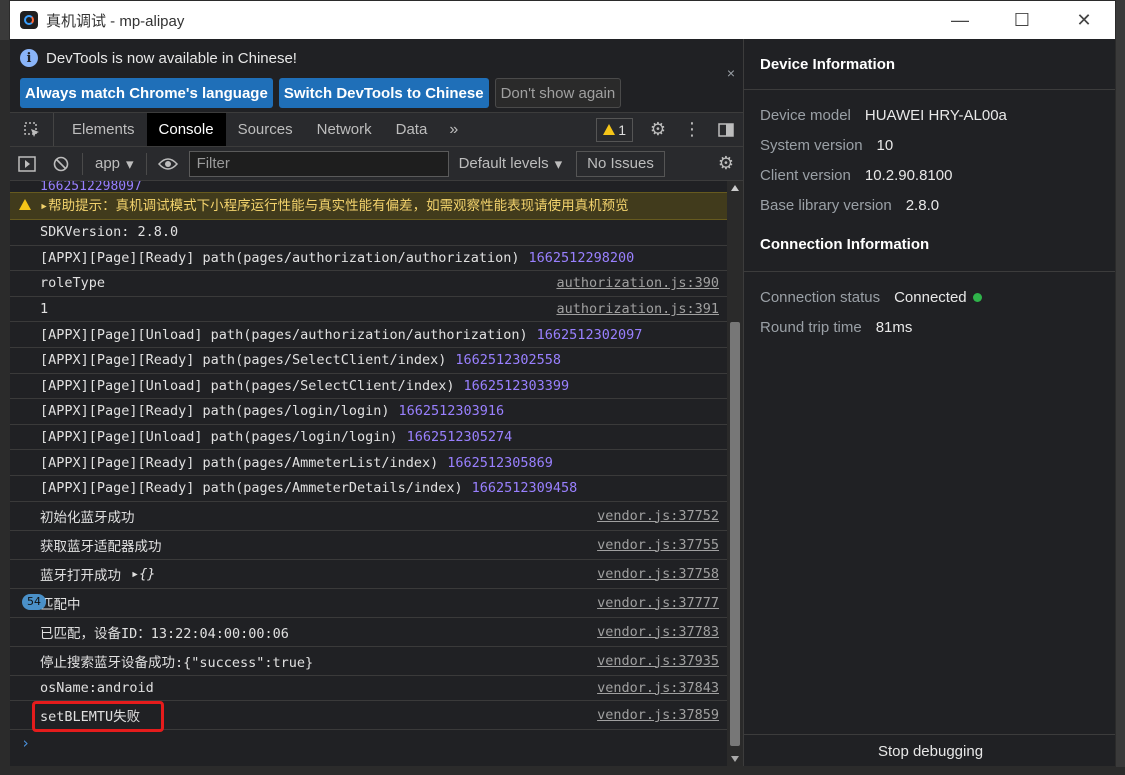 The image size is (1125, 775). Describe the element at coordinates (97, 687) in the screenshot. I see `log-text: osName:android` at that location.